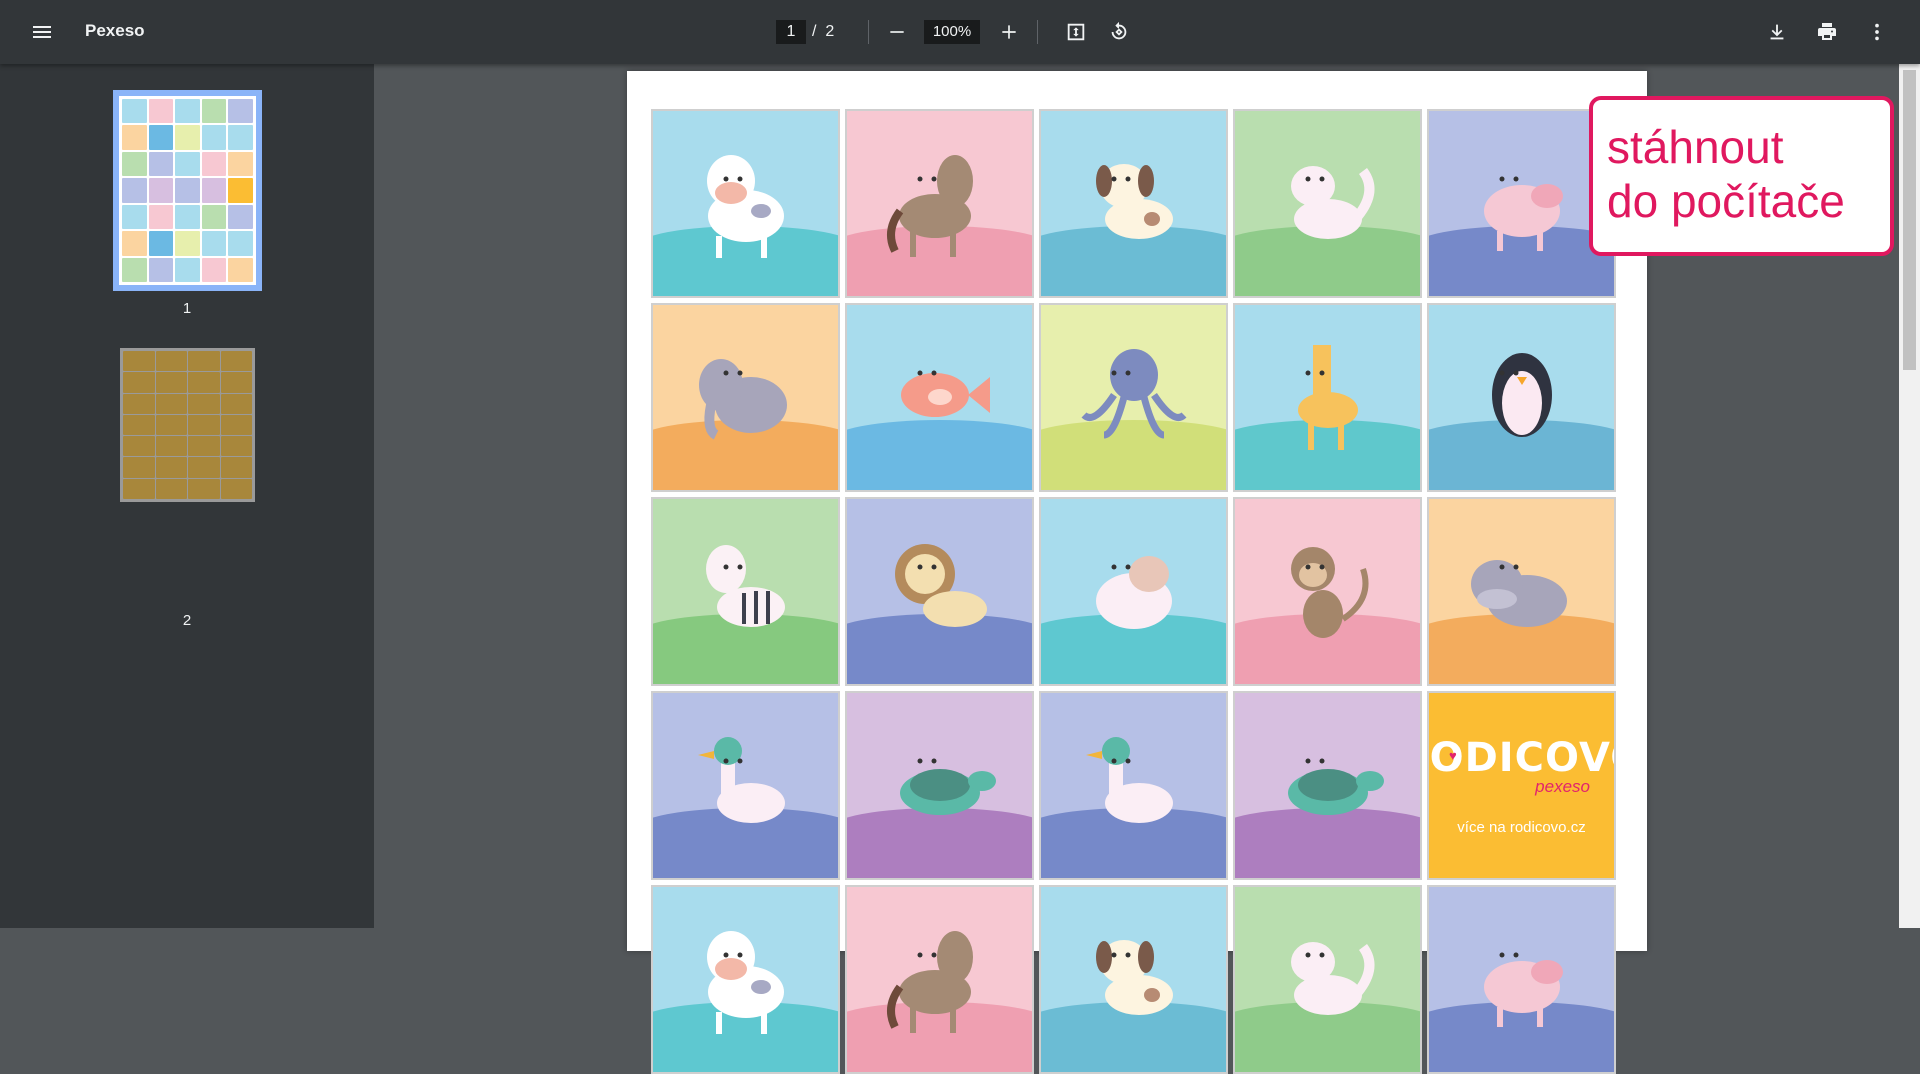 The width and height of the screenshot is (1920, 1074). I want to click on card-zebra, so click(745, 591).